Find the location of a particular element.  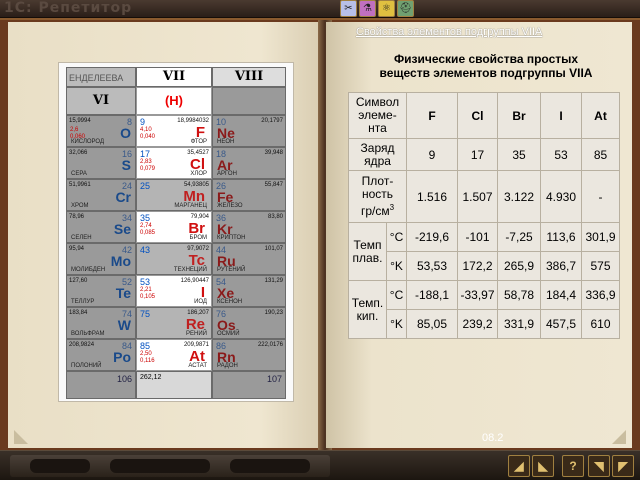

element-name: НЕОН is located at coordinates (226, 142).